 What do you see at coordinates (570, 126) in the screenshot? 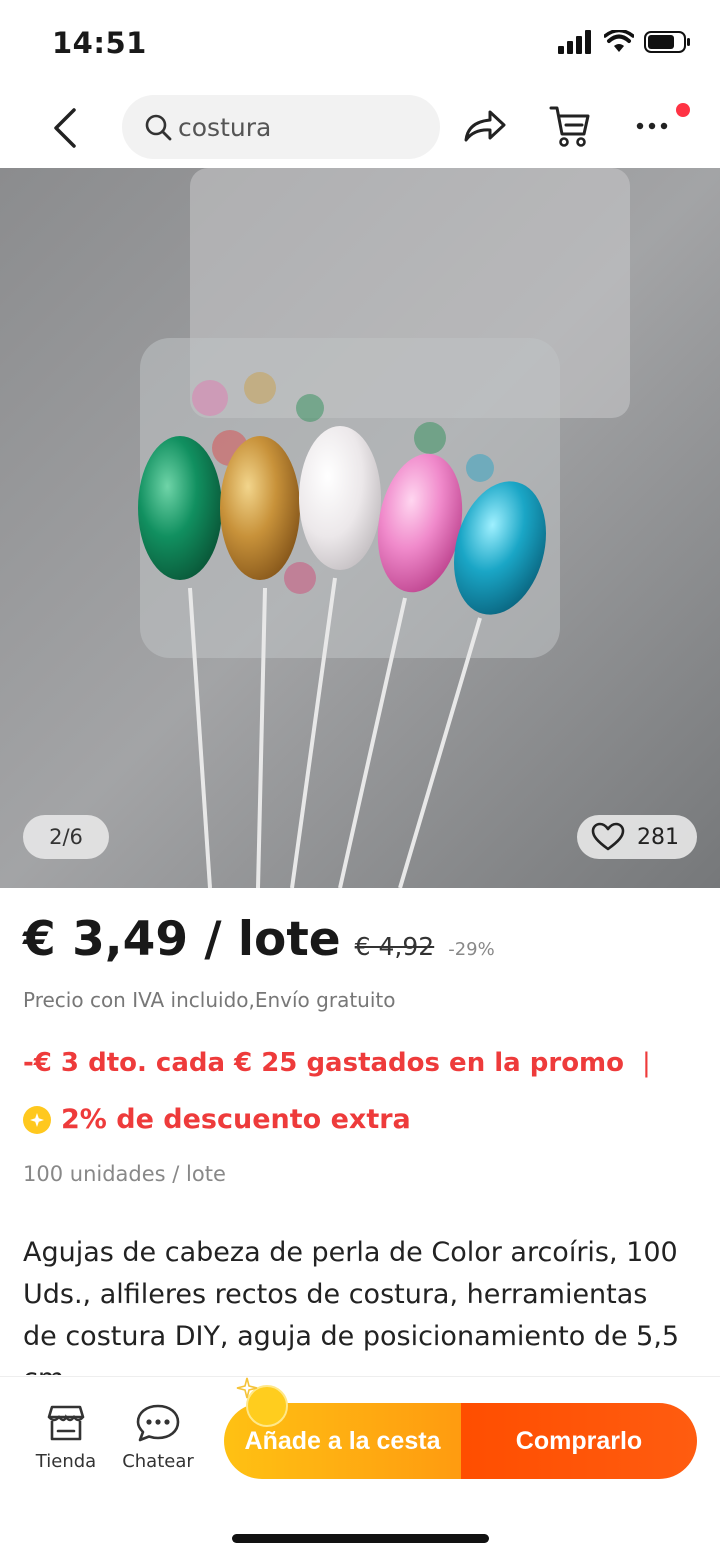
I see `cart-icon` at bounding box center [570, 126].